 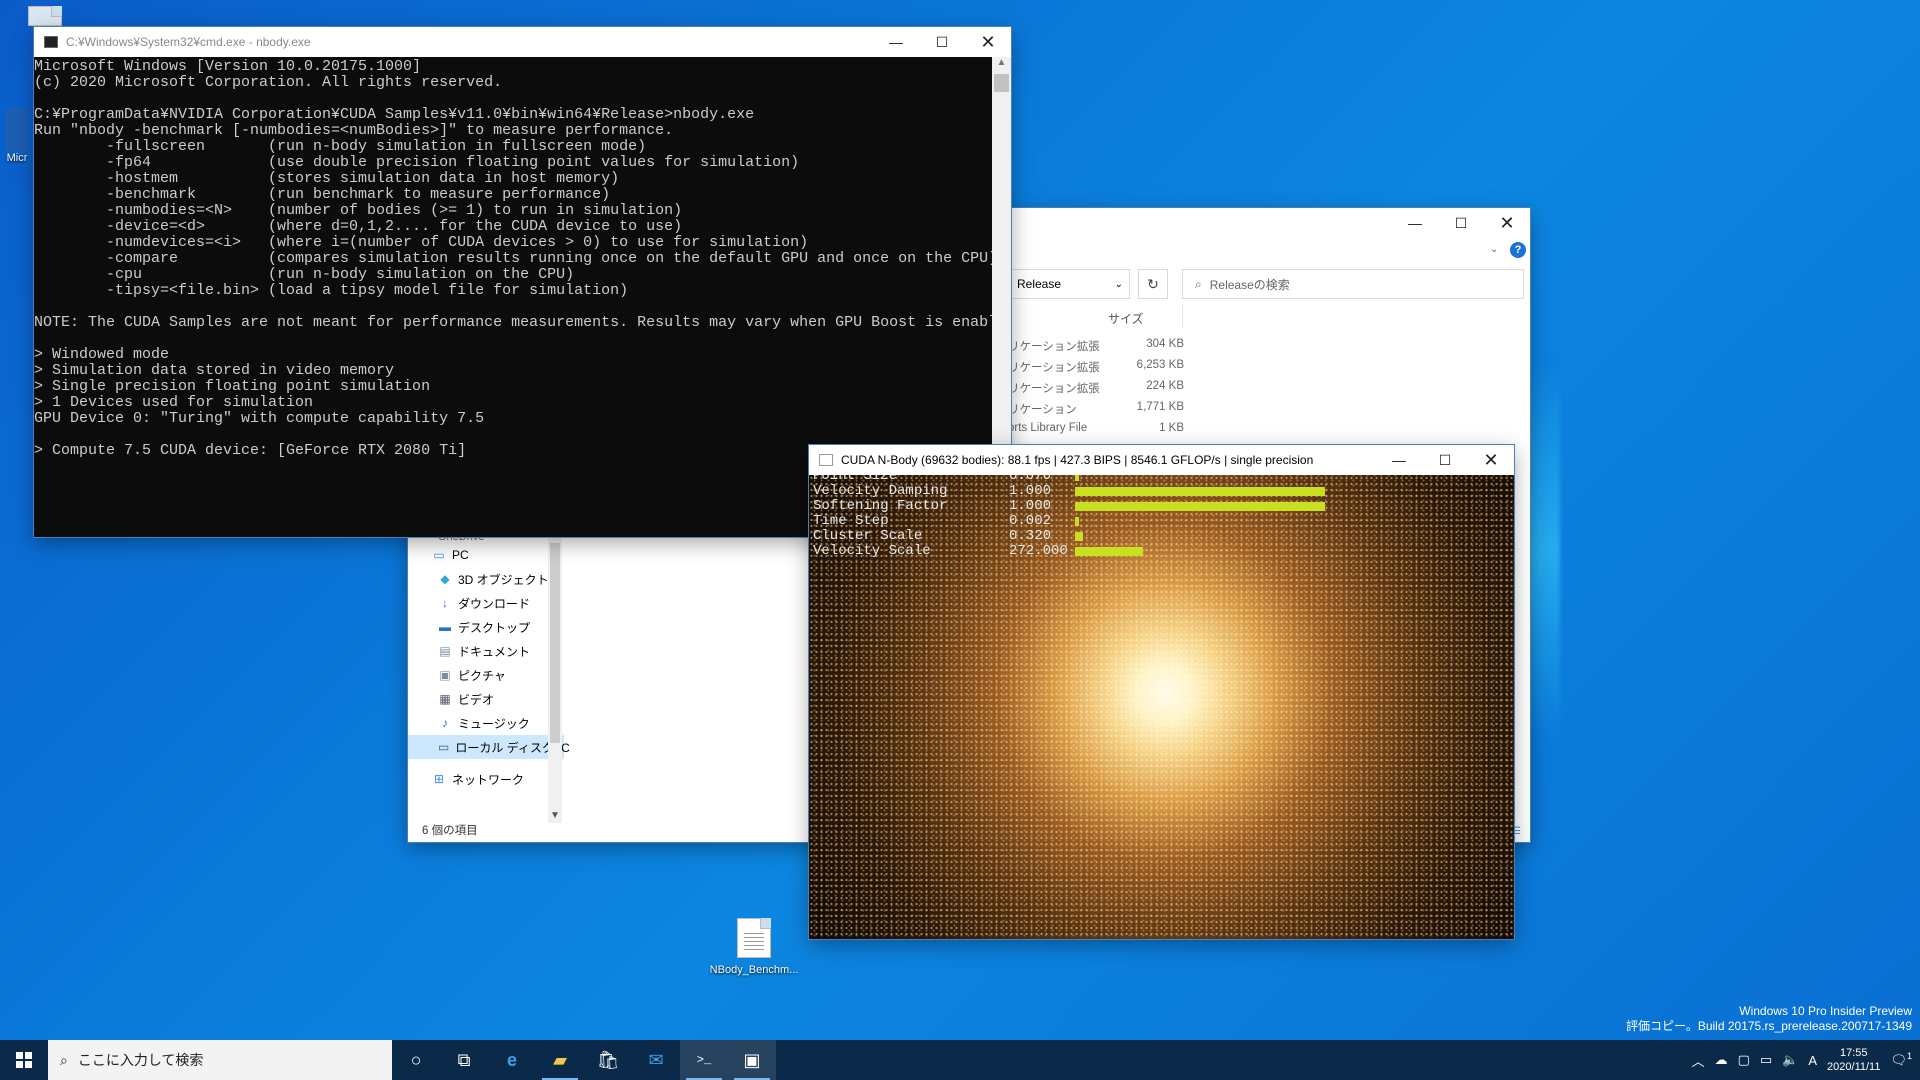 I want to click on nav-scrollbar: ▼, so click(x=555, y=678).